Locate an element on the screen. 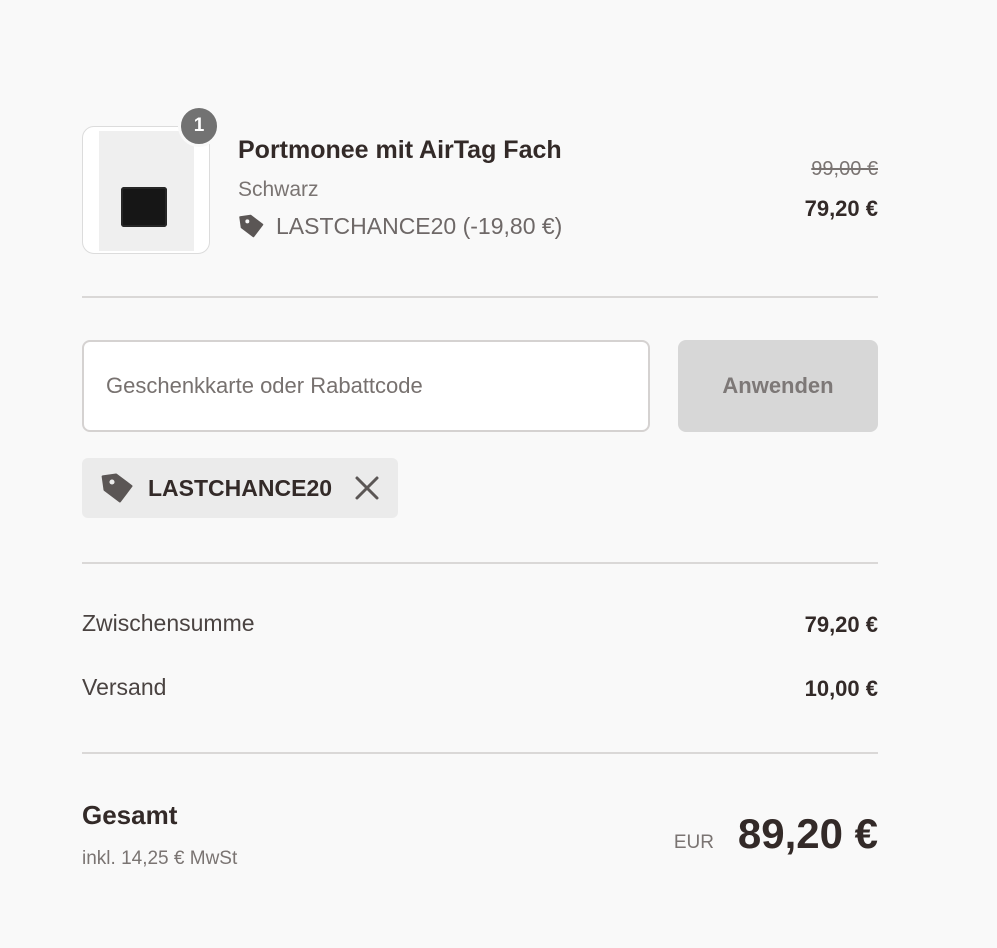 The image size is (997, 948). total-value: 89,20 € is located at coordinates (807, 833).